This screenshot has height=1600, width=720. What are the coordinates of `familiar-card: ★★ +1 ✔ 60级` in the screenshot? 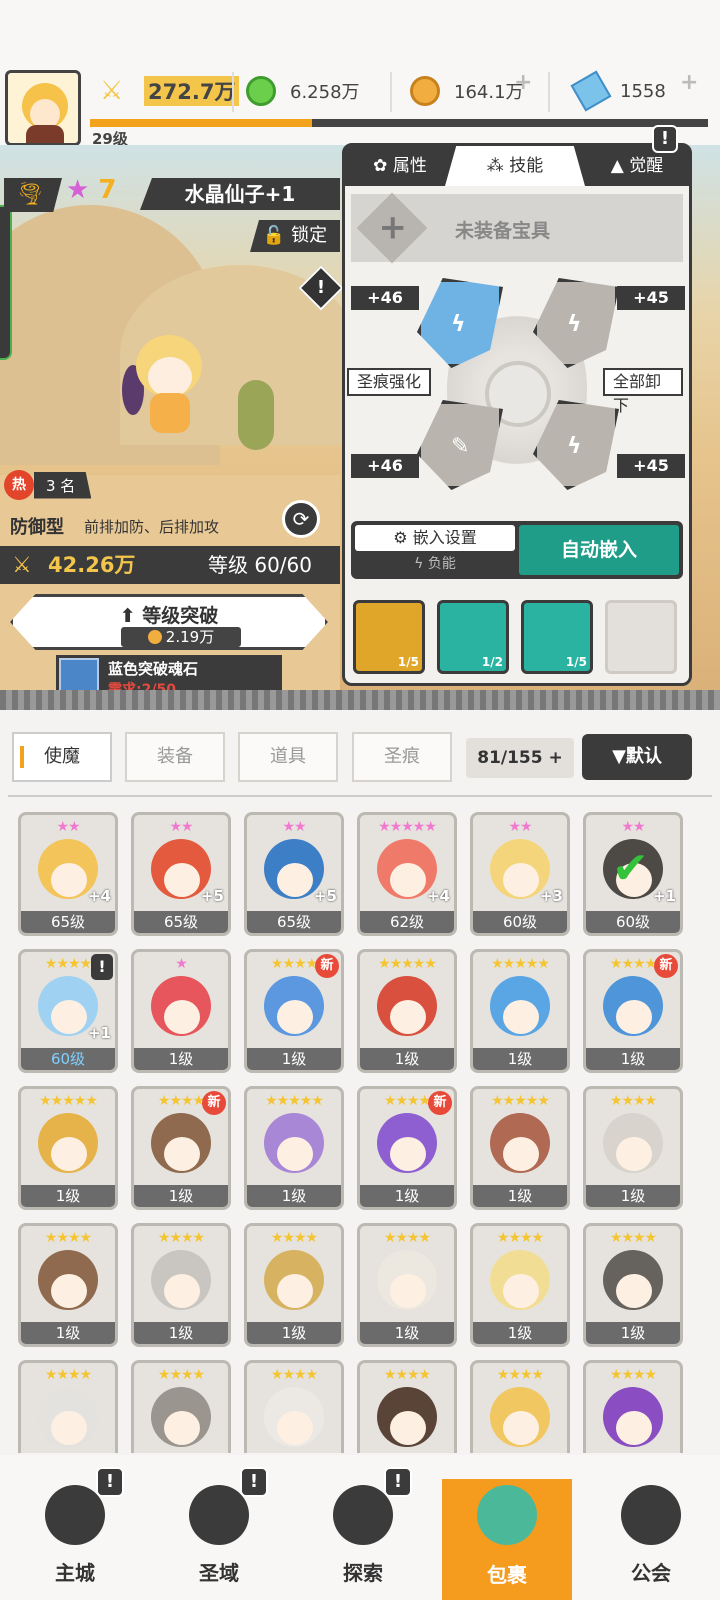 It's located at (633, 874).